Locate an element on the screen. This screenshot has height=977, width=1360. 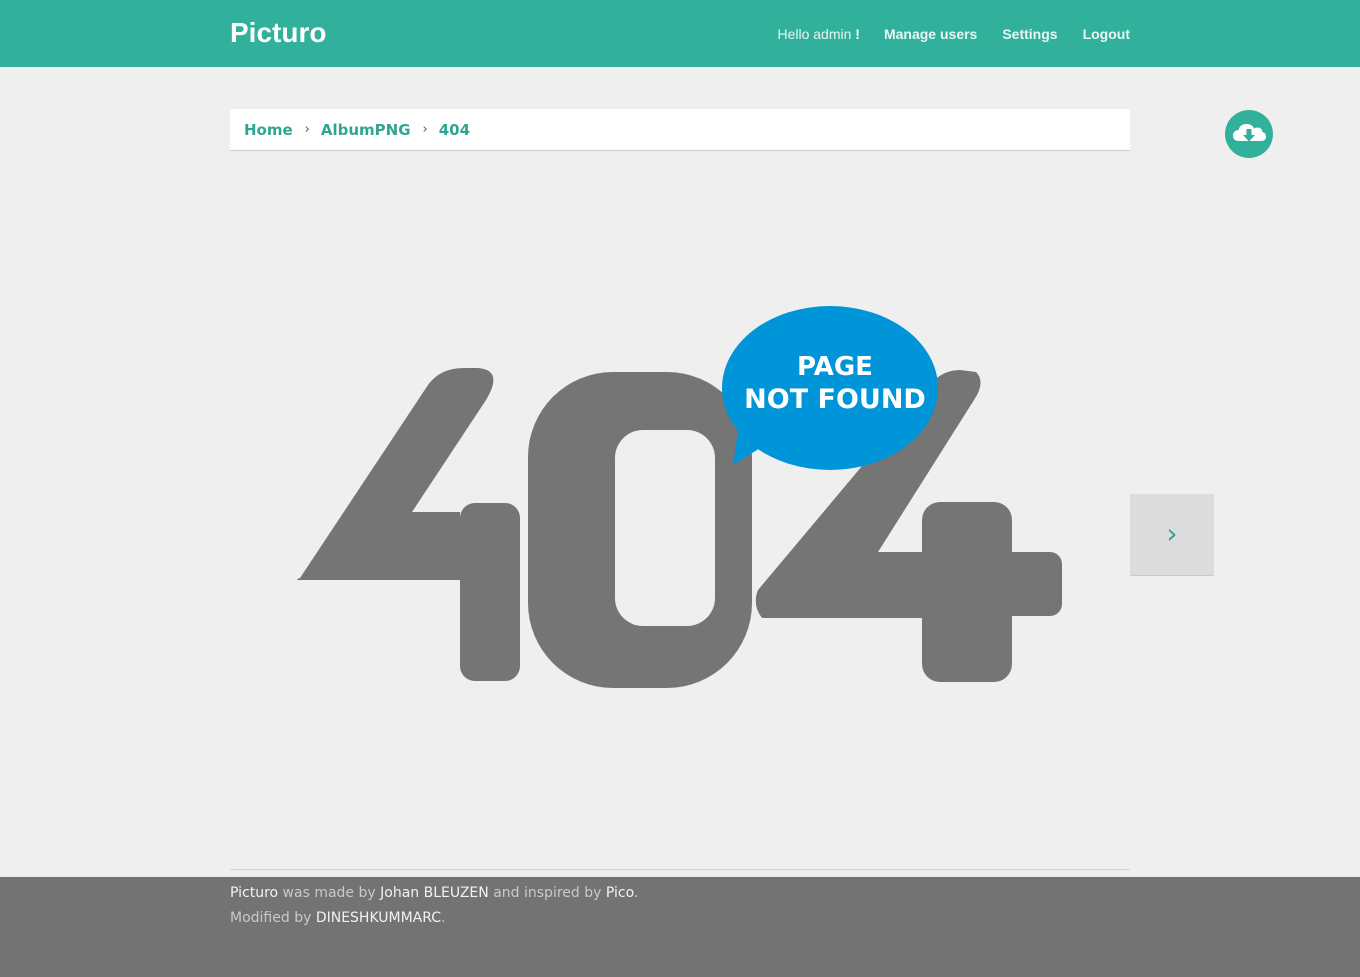
footer-text: Modified by is located at coordinates (273, 918).